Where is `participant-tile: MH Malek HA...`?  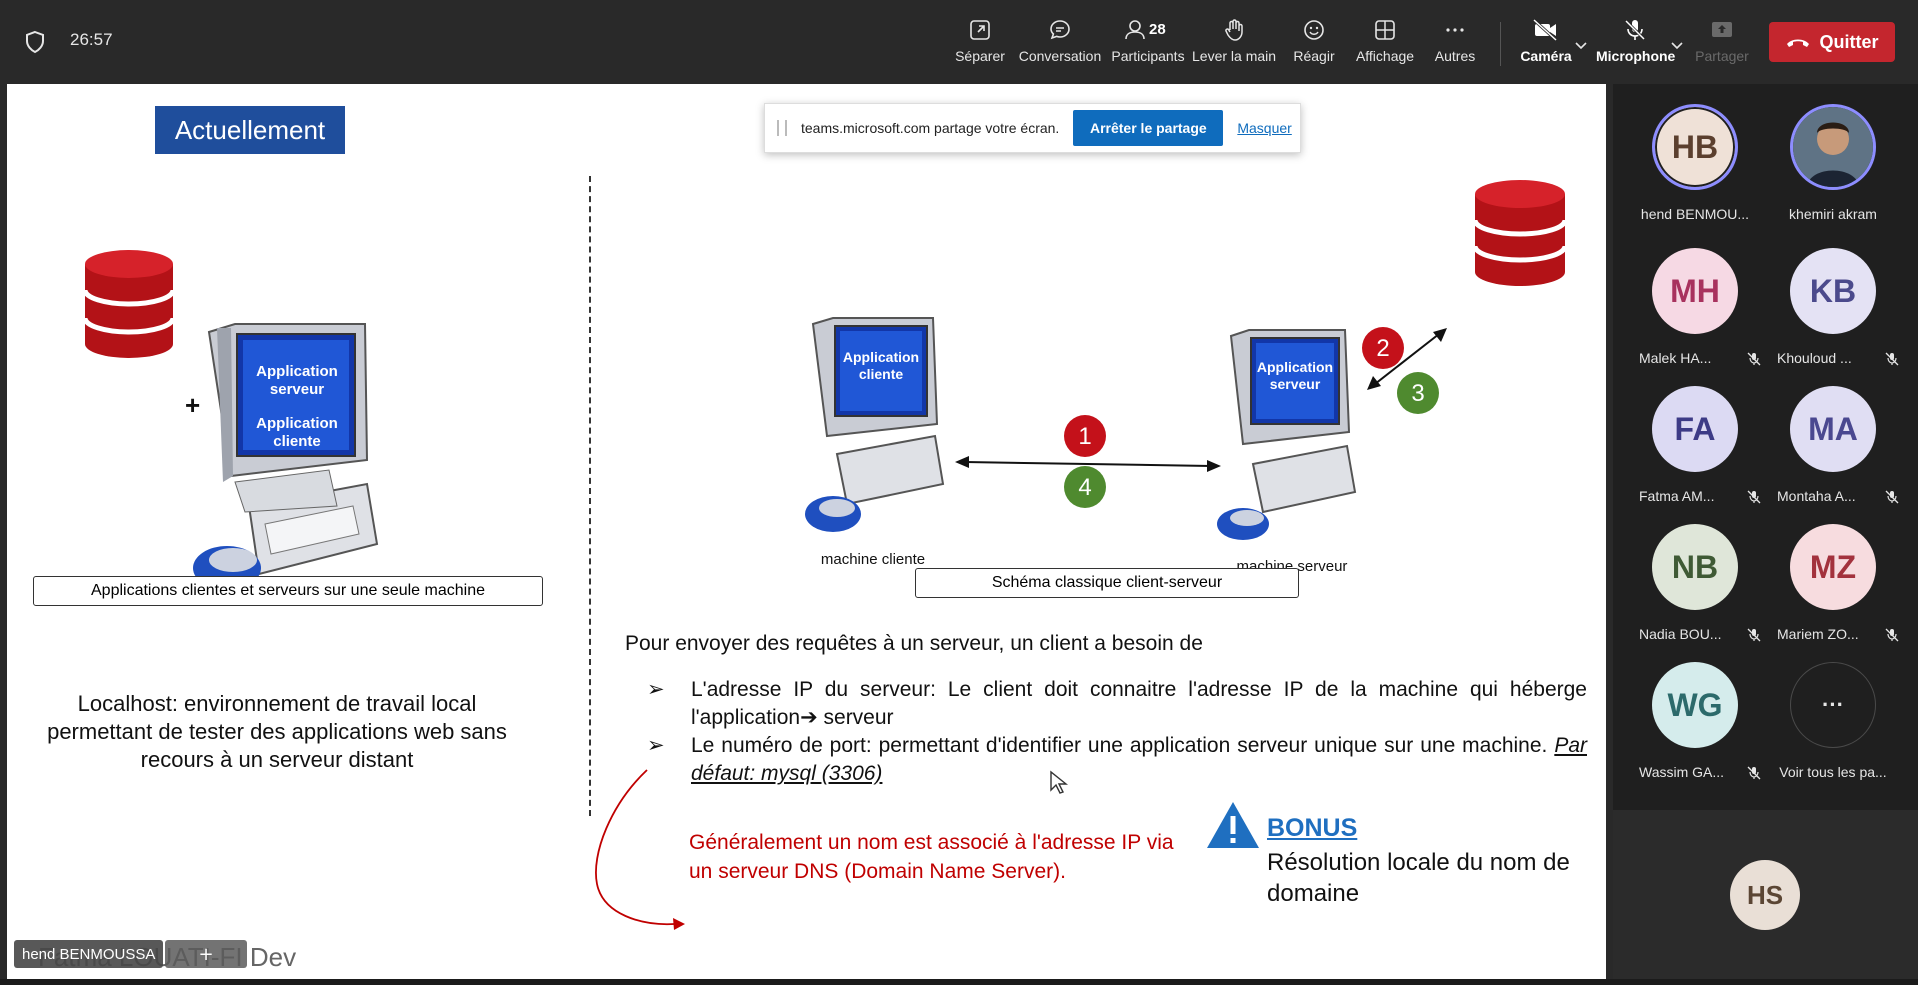
participant-tile: MH Malek HA... is located at coordinates (1695, 313).